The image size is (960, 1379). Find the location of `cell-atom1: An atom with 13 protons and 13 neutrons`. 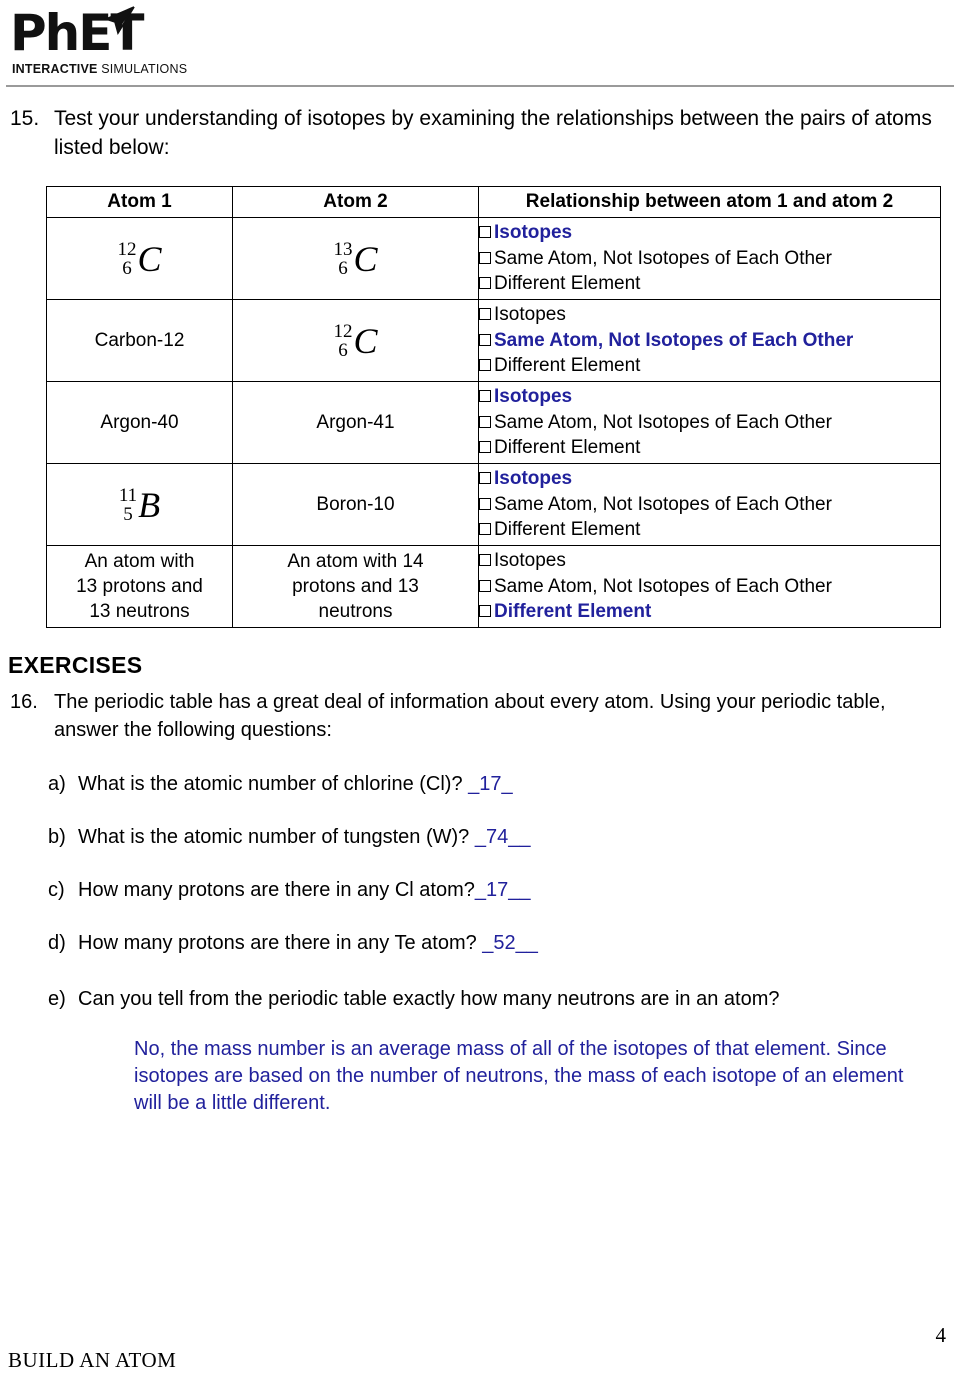

cell-atom1: An atom with 13 protons and 13 neutrons is located at coordinates (139, 586).